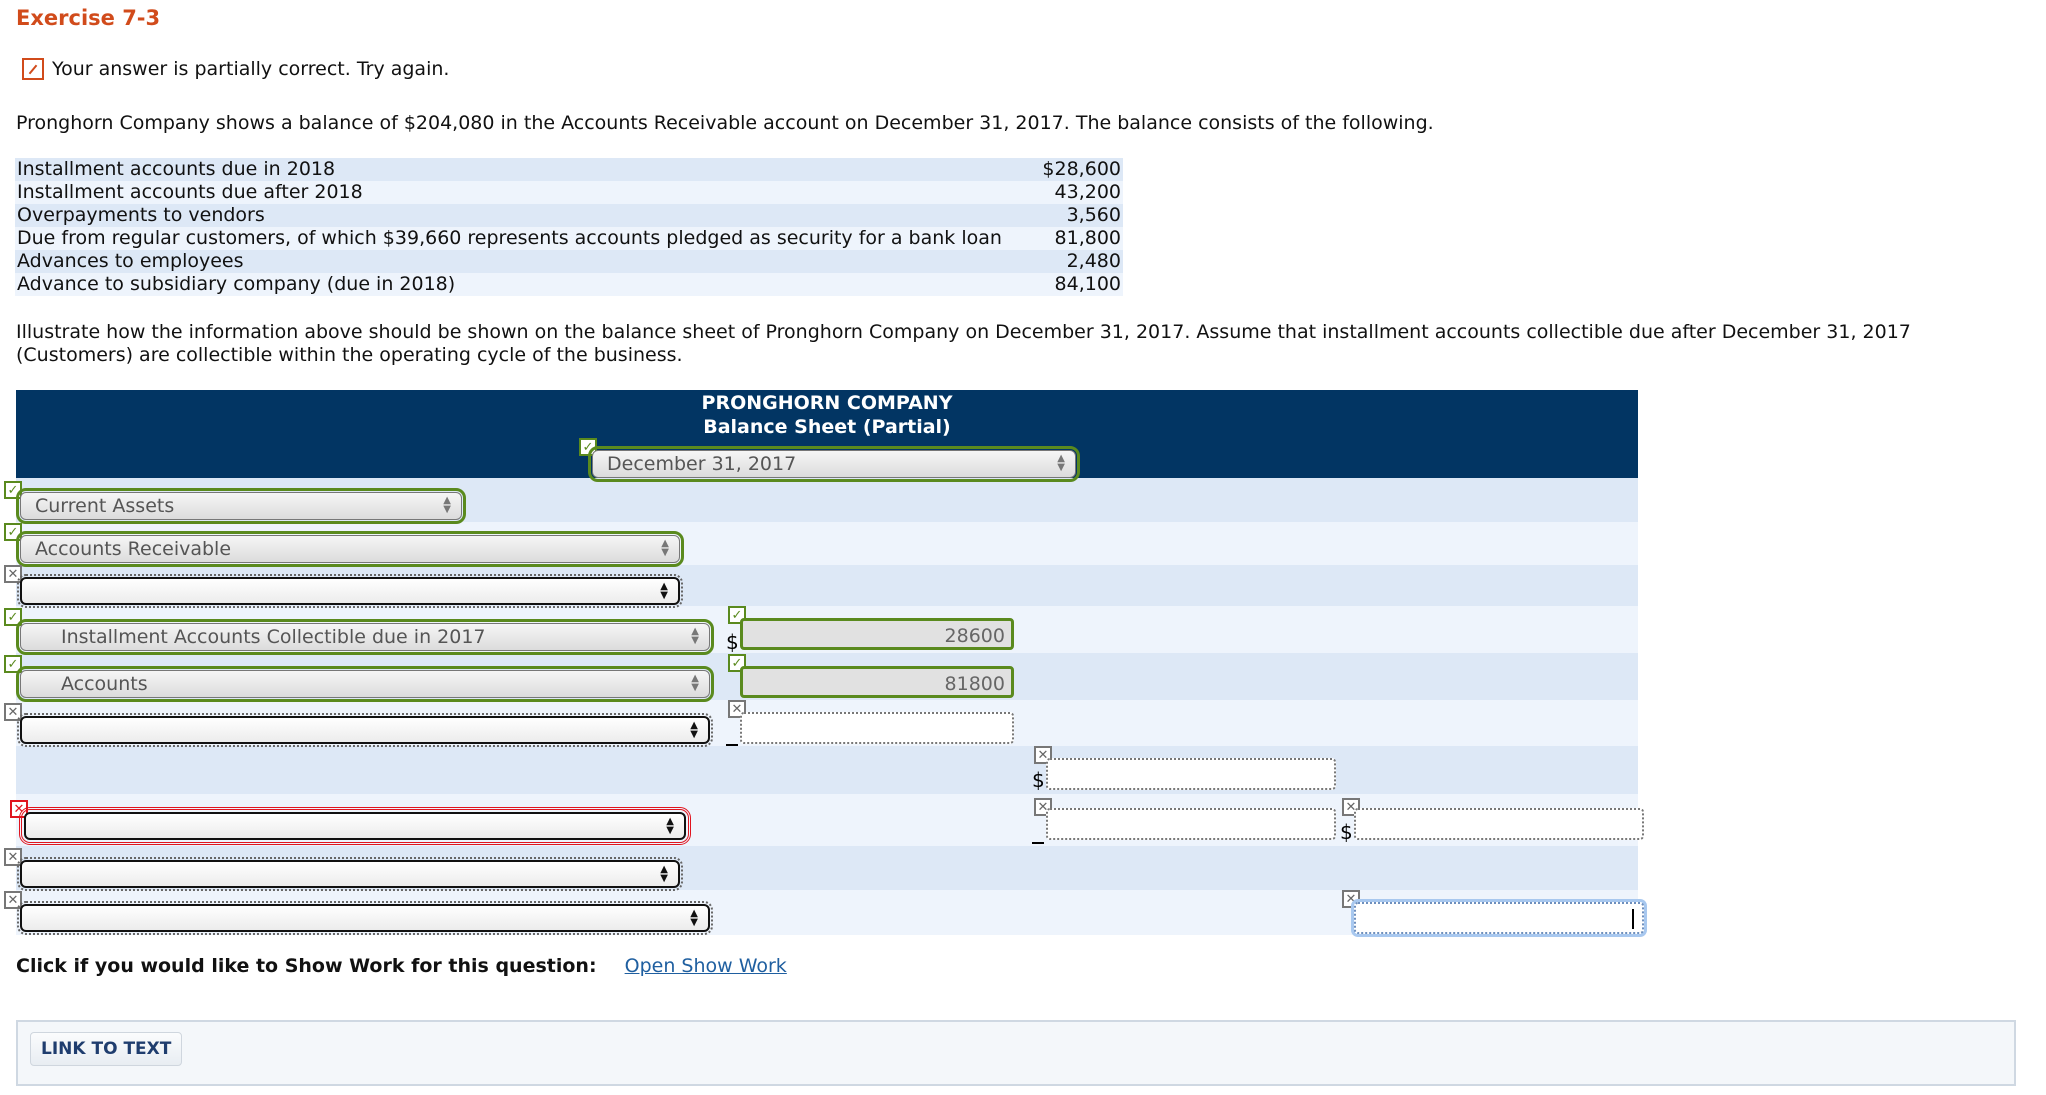 The image size is (2046, 1095). I want to click on date-select: December 31, 2017 ▲ ▼, so click(834, 464).